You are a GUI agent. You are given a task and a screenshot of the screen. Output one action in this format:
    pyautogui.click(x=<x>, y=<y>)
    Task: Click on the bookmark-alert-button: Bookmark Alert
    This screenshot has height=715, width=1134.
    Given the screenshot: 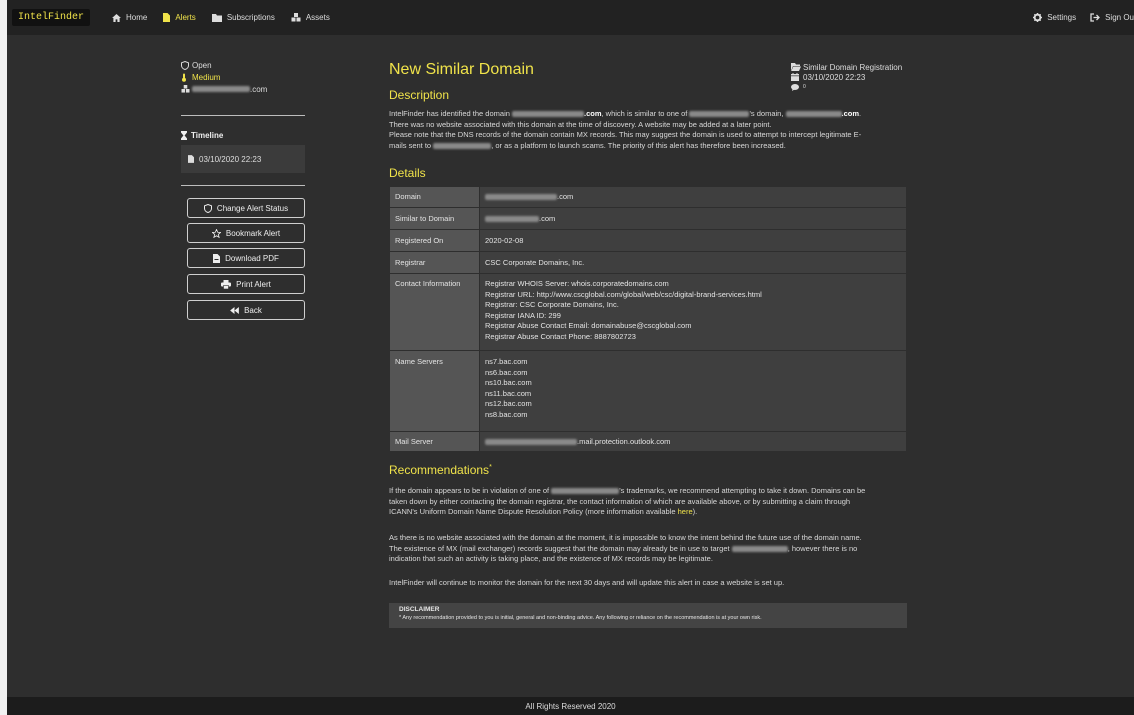 What is the action you would take?
    pyautogui.click(x=246, y=233)
    